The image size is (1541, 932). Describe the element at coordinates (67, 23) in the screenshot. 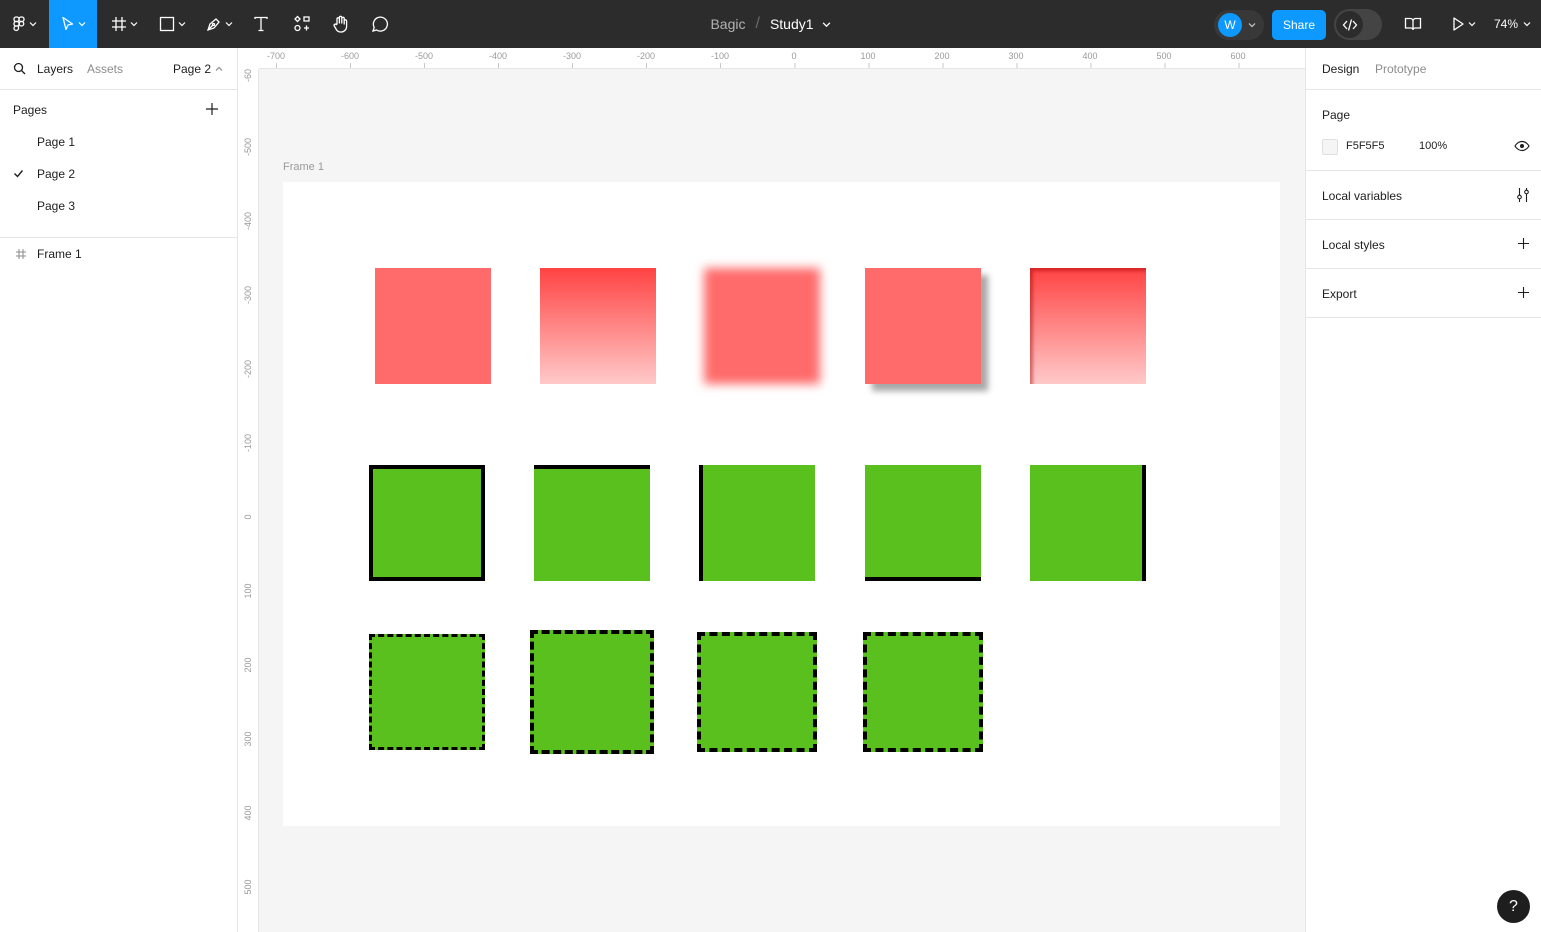

I see `move-tool-icon` at that location.